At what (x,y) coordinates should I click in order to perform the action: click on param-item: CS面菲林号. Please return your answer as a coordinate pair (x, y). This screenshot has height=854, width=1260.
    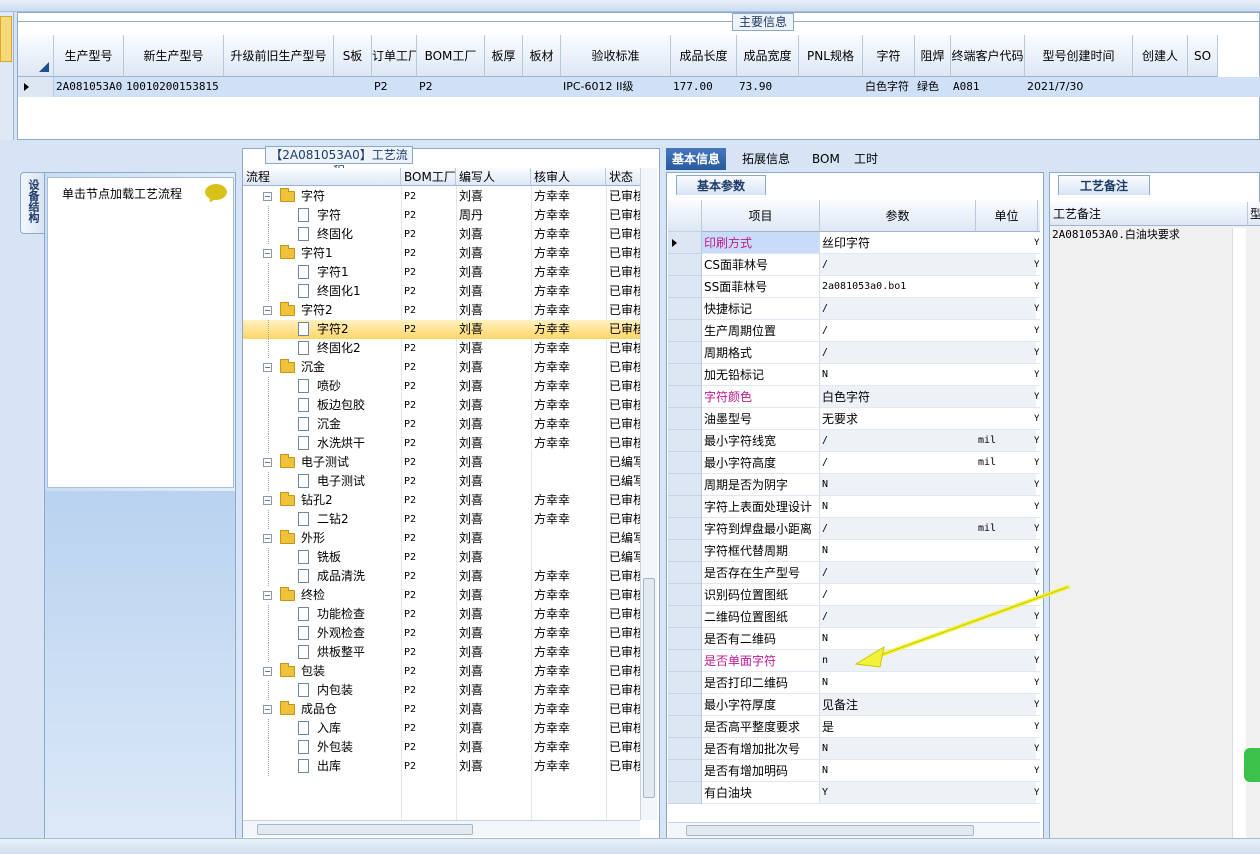
    Looking at the image, I should click on (761, 265).